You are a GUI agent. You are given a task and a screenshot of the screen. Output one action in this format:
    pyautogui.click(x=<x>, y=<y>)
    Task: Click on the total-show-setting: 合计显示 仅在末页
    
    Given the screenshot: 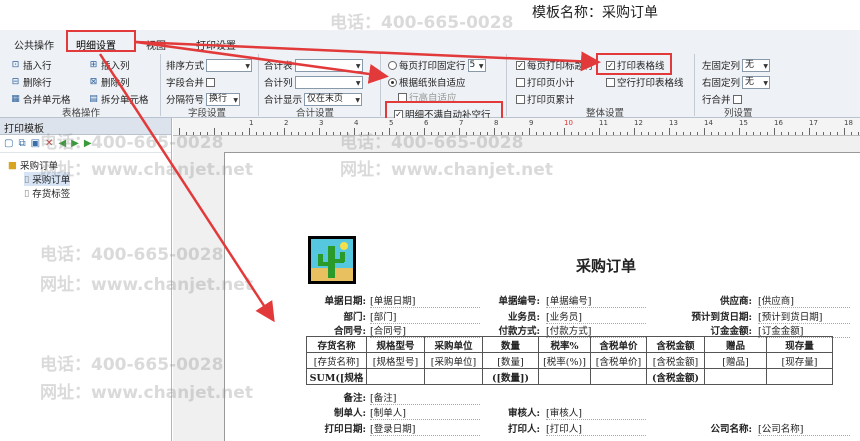 What is the action you would take?
    pyautogui.click(x=313, y=99)
    